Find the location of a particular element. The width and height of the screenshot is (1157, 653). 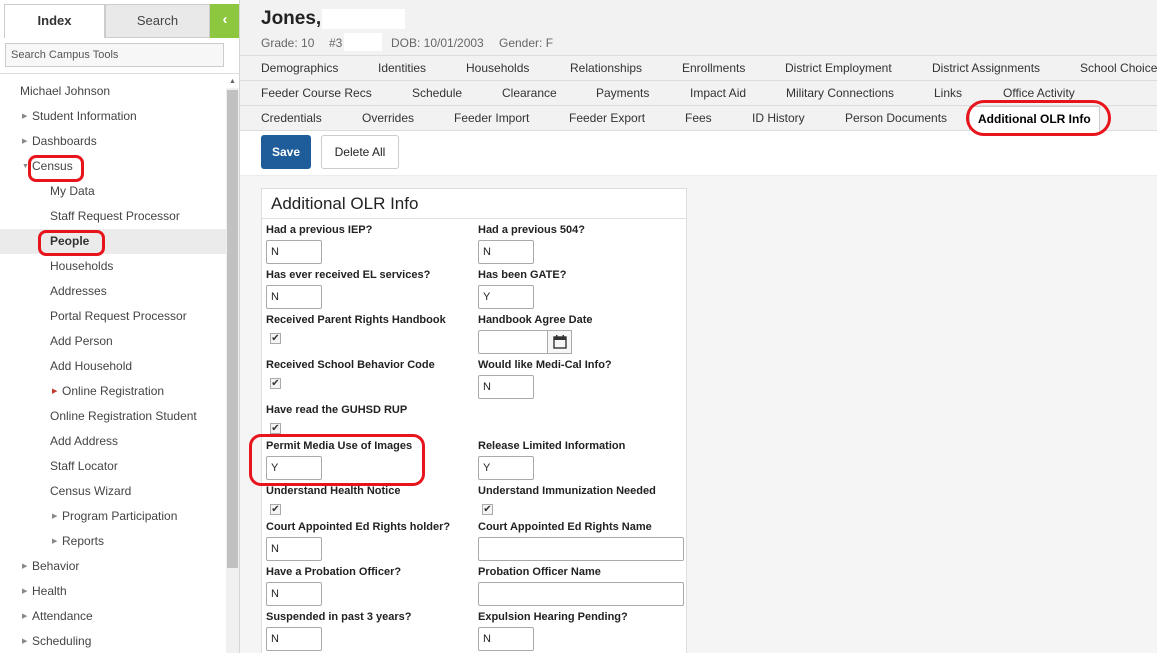

tab-school-choice: School Choice is located at coordinates (1118, 68).